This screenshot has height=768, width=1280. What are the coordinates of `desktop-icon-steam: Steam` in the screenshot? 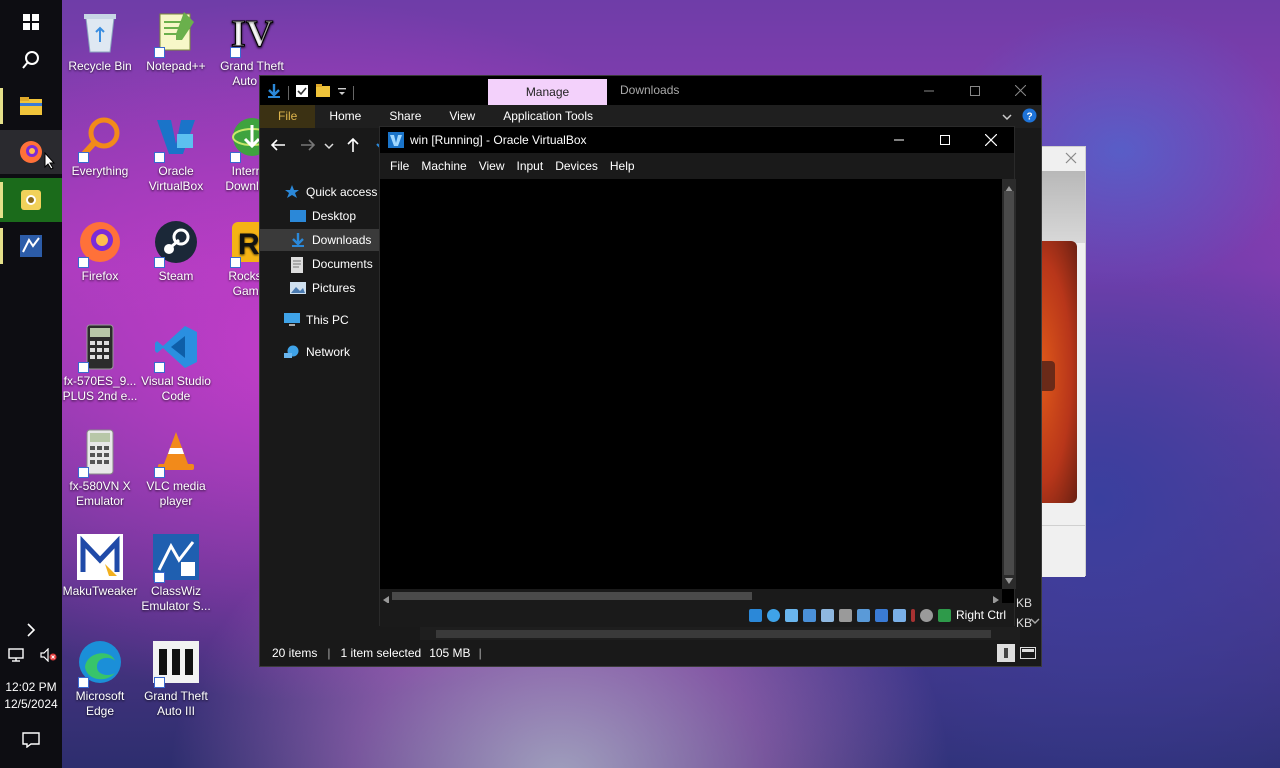 It's located at (176, 251).